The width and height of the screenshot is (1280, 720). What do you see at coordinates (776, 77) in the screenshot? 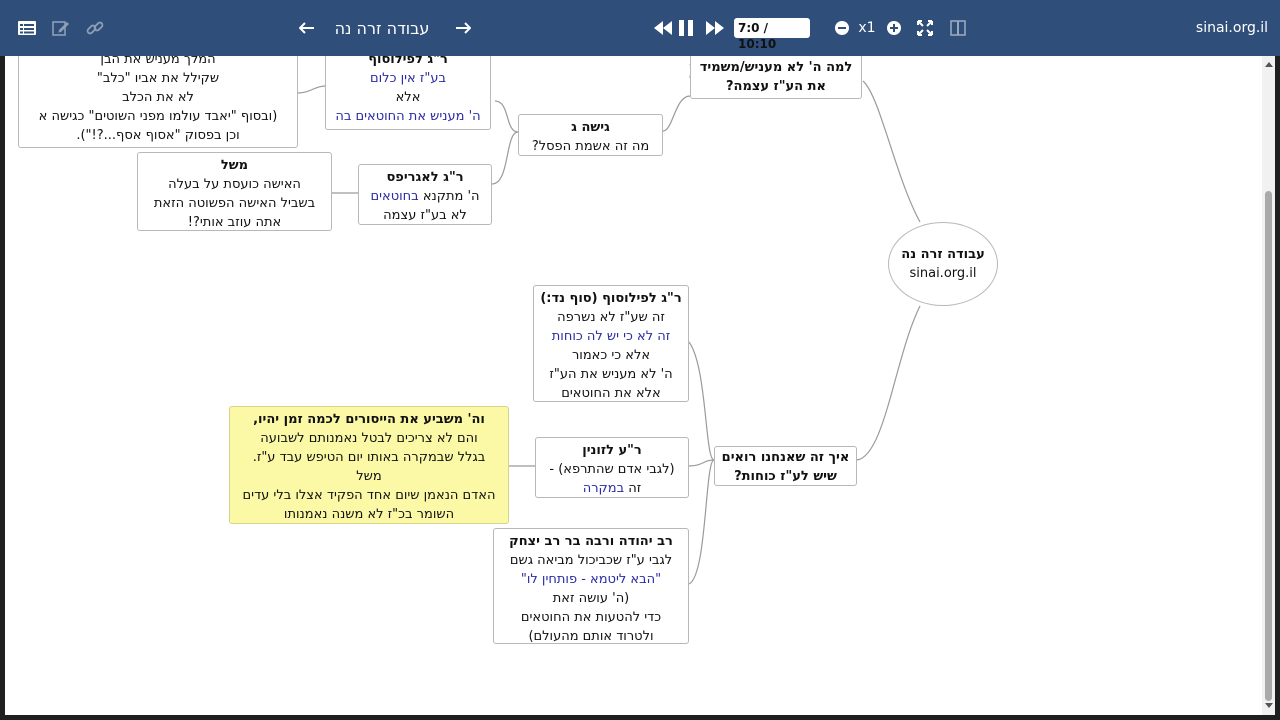
I see `why-not-punish-node: למה ה' לא מעניש/משמיד את הע"ז עצמה?` at bounding box center [776, 77].